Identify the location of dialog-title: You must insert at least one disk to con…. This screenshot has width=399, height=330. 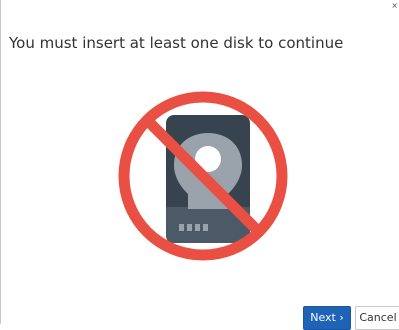
(176, 43).